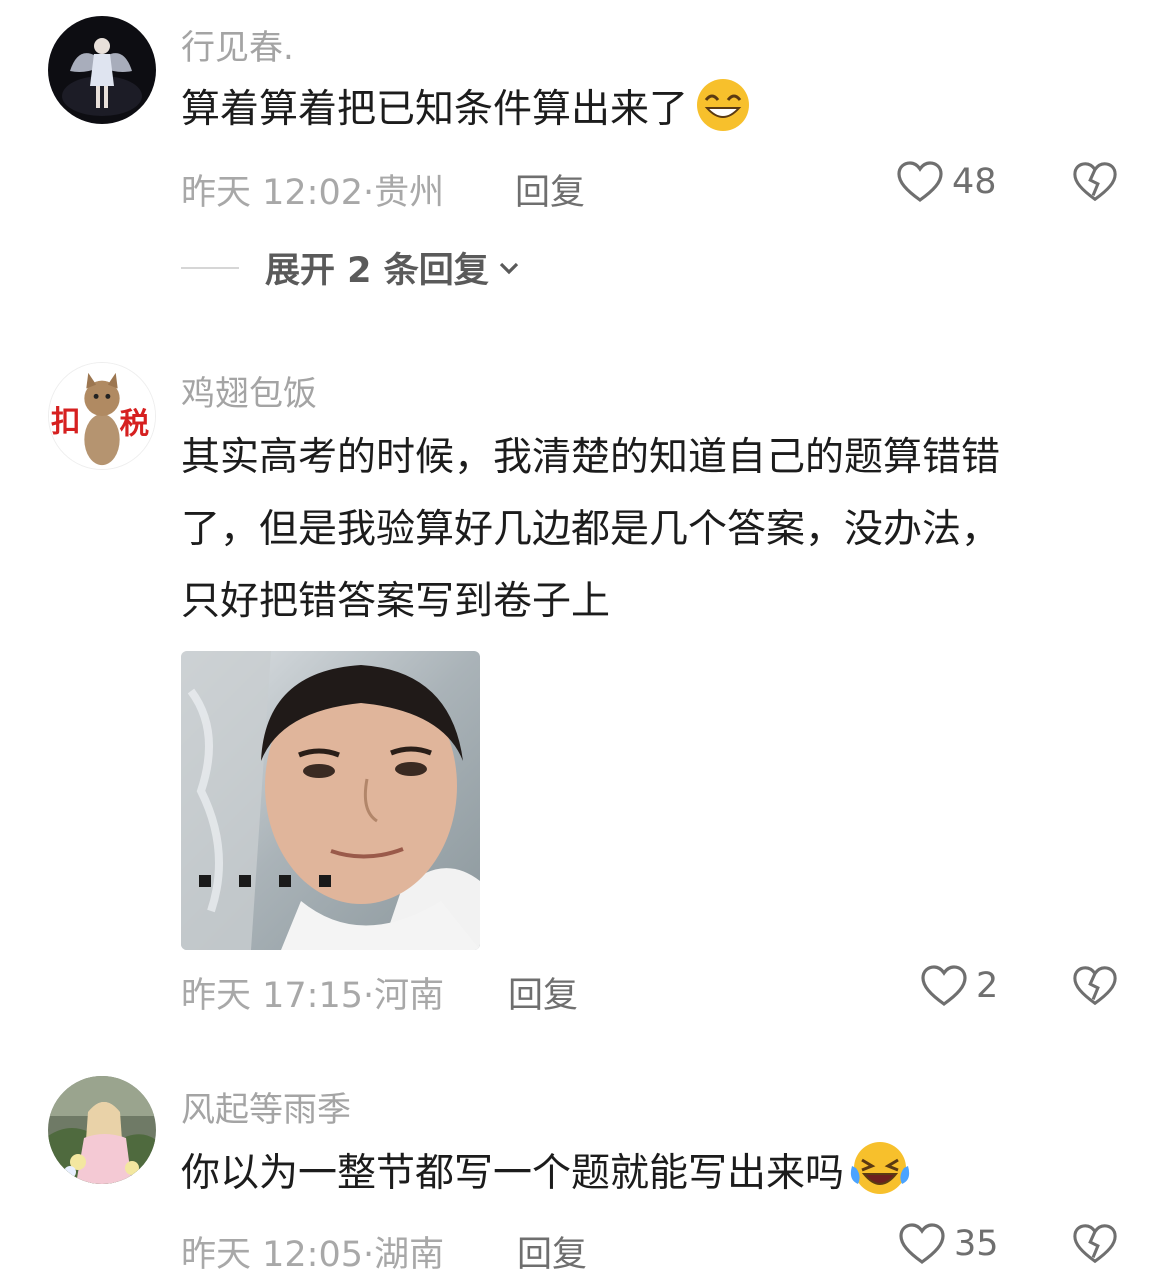 This screenshot has width=1170, height=1286. Describe the element at coordinates (409, 193) in the screenshot. I see `comment-location: 贵州` at that location.